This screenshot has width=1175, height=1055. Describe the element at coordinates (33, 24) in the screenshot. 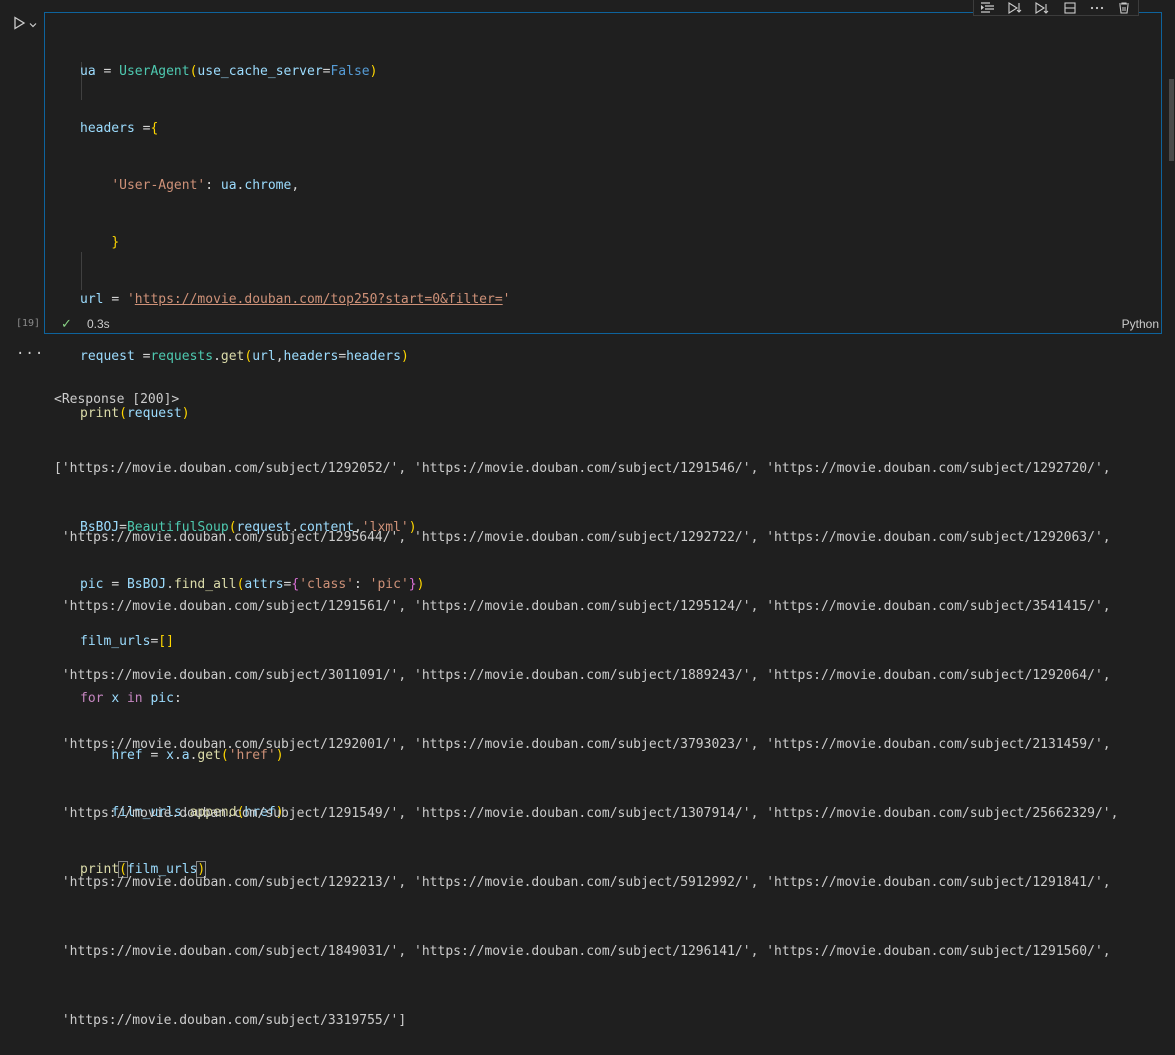

I see `chevron-down-icon` at that location.